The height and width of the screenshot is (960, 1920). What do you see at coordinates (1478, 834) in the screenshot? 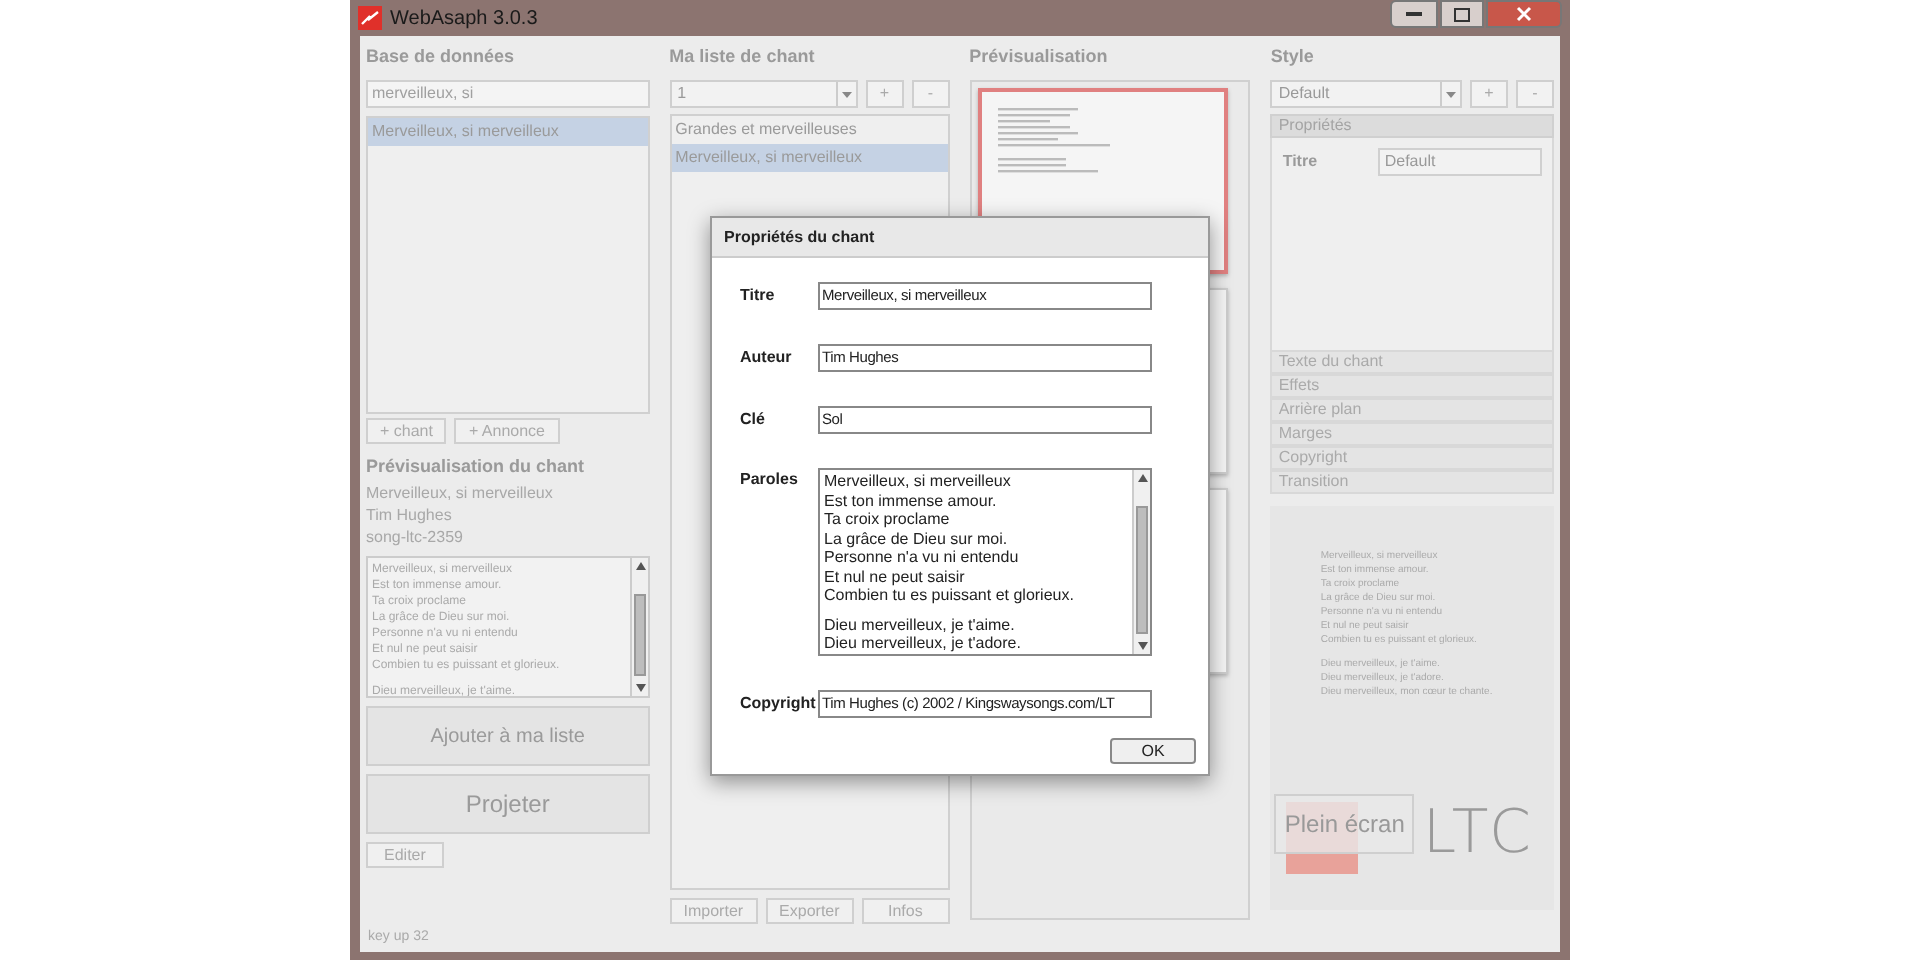
I see `logo-text: LTC` at bounding box center [1478, 834].